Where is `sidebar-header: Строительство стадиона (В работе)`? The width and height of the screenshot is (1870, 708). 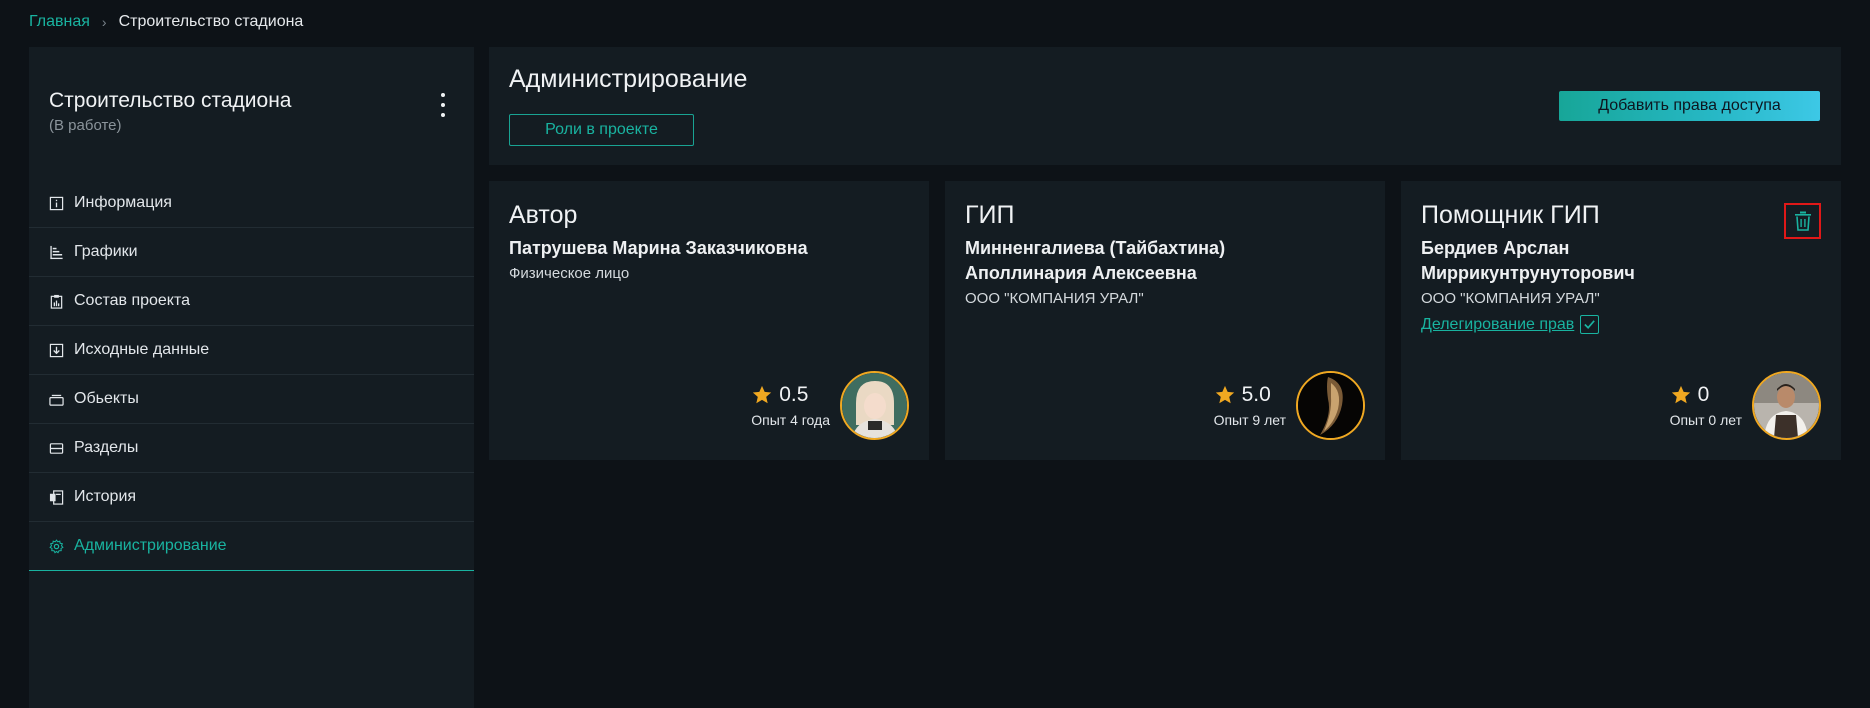 sidebar-header: Строительство стадиона (В работе) is located at coordinates (251, 113).